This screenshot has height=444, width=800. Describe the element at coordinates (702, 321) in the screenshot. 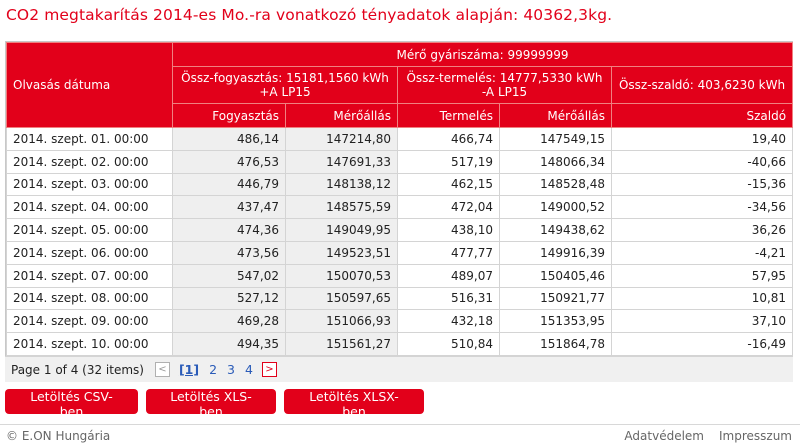

I see `cell-balance: 37,10` at that location.